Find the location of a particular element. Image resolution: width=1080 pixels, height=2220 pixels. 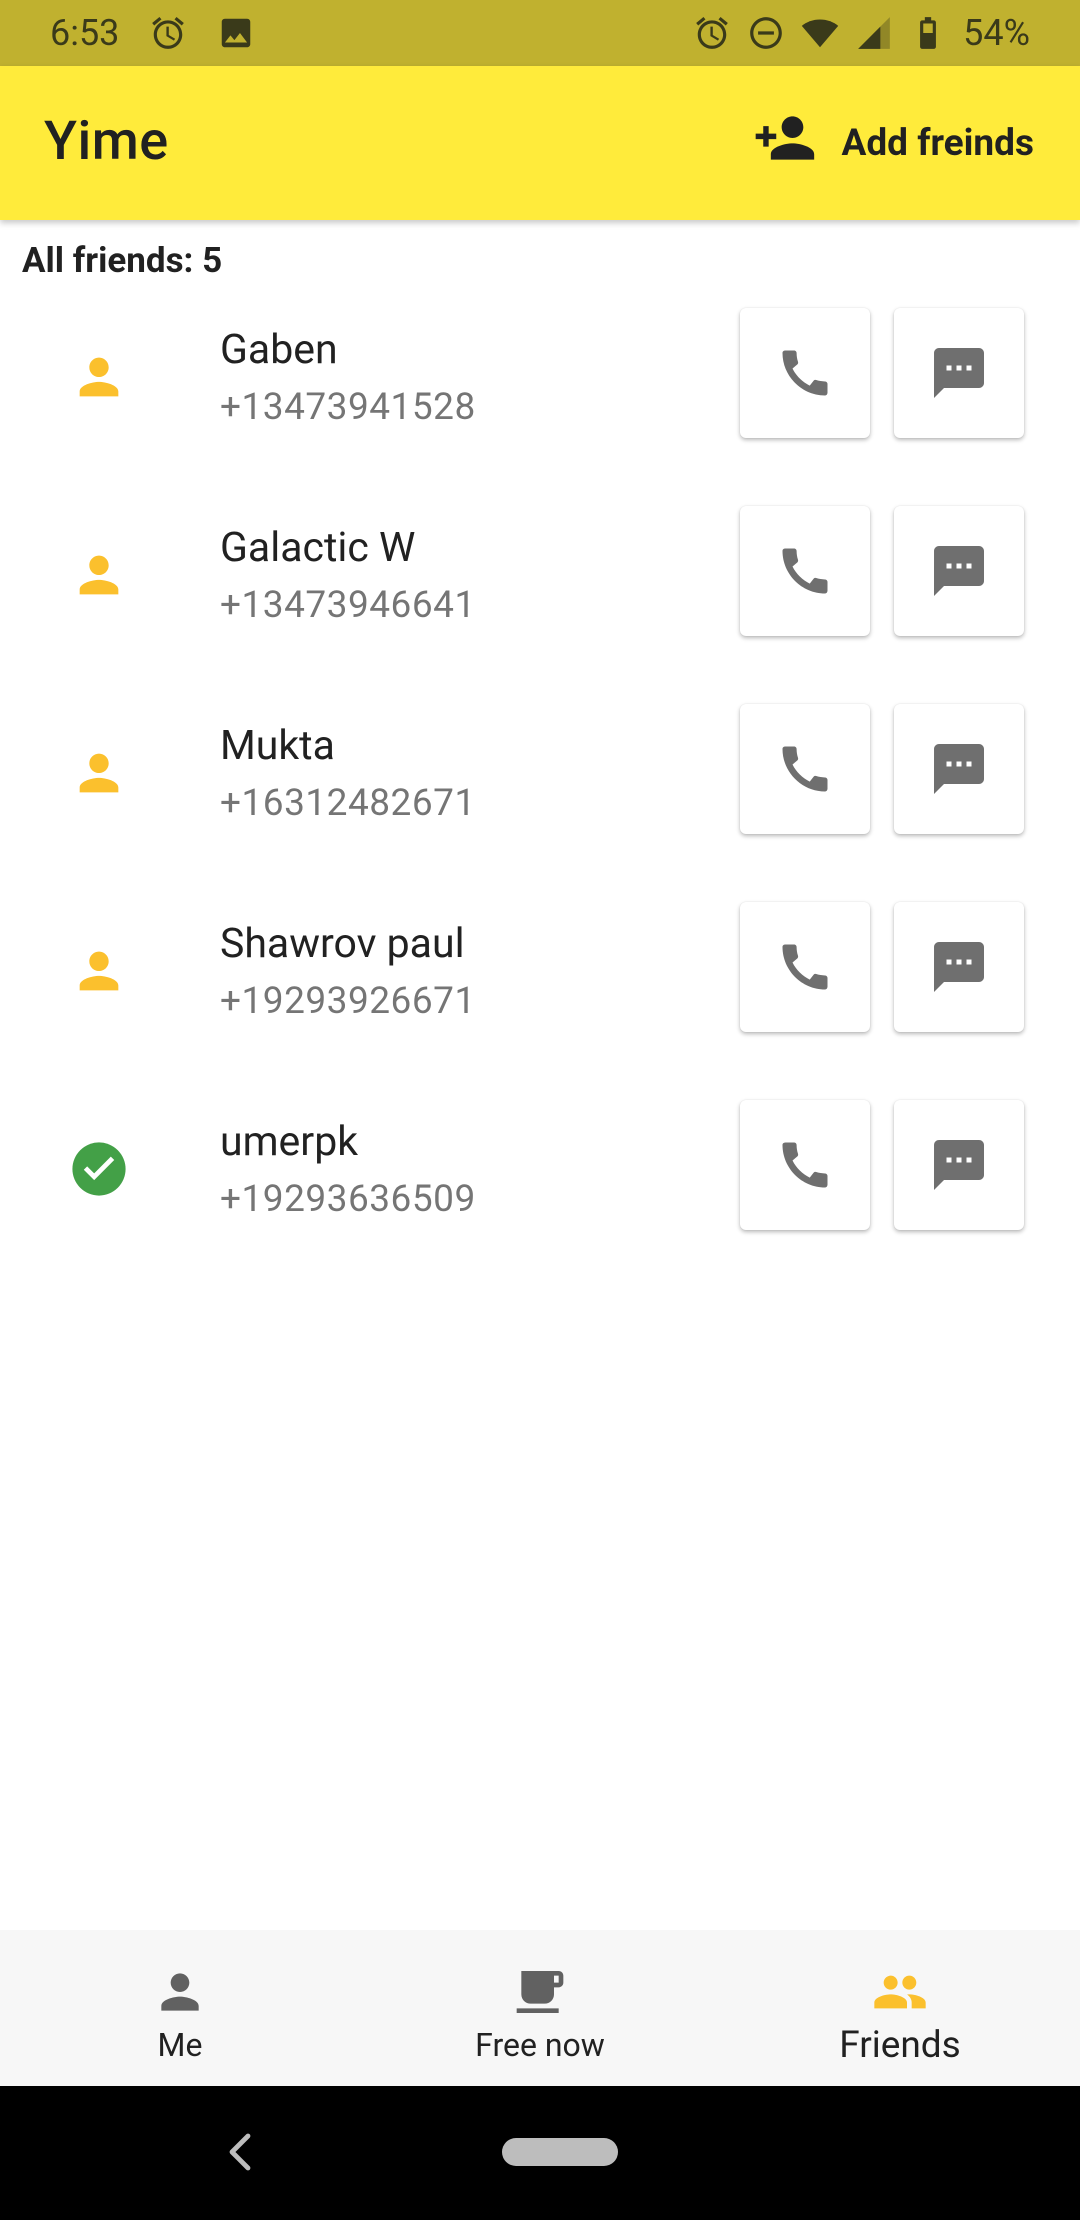

system-navigation-bar is located at coordinates (540, 2153).